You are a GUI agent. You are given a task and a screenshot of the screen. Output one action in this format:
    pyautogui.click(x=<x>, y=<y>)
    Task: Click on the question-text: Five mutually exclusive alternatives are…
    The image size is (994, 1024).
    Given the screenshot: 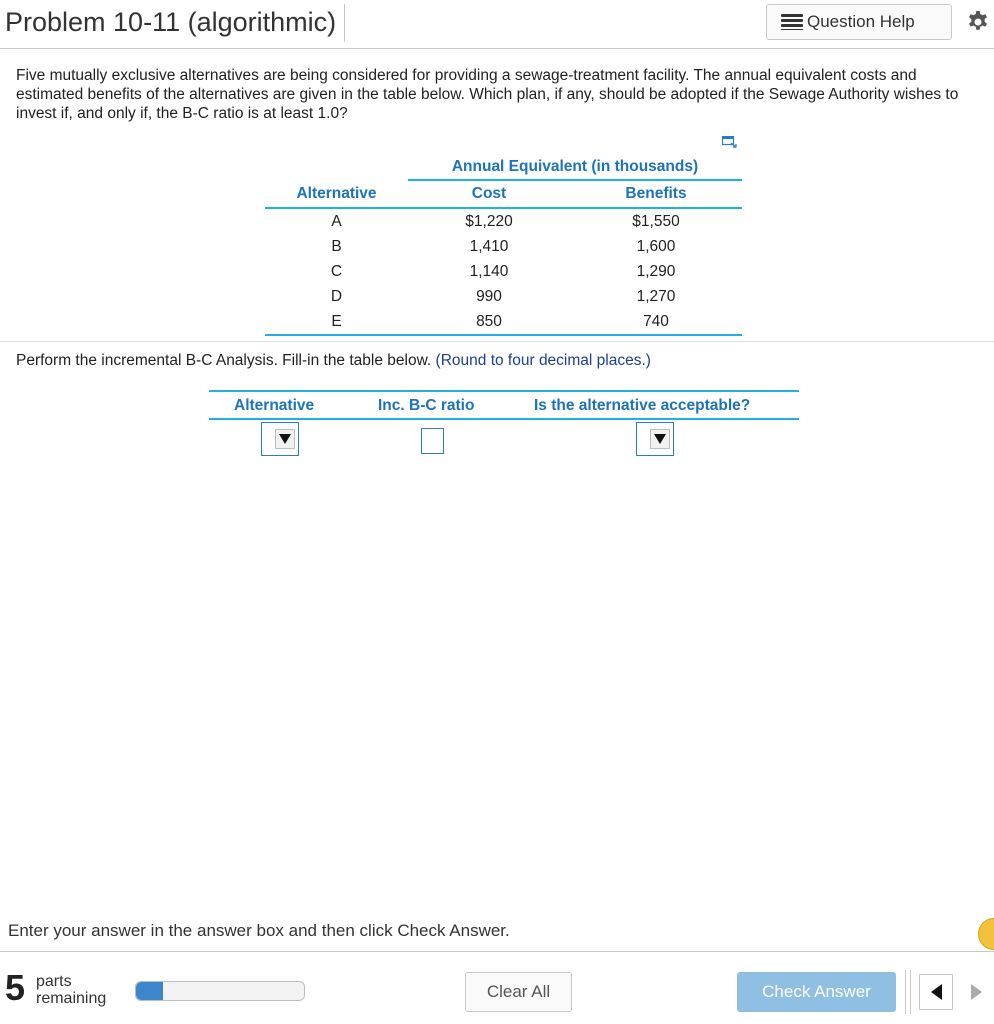 What is the action you would take?
    pyautogui.click(x=487, y=94)
    